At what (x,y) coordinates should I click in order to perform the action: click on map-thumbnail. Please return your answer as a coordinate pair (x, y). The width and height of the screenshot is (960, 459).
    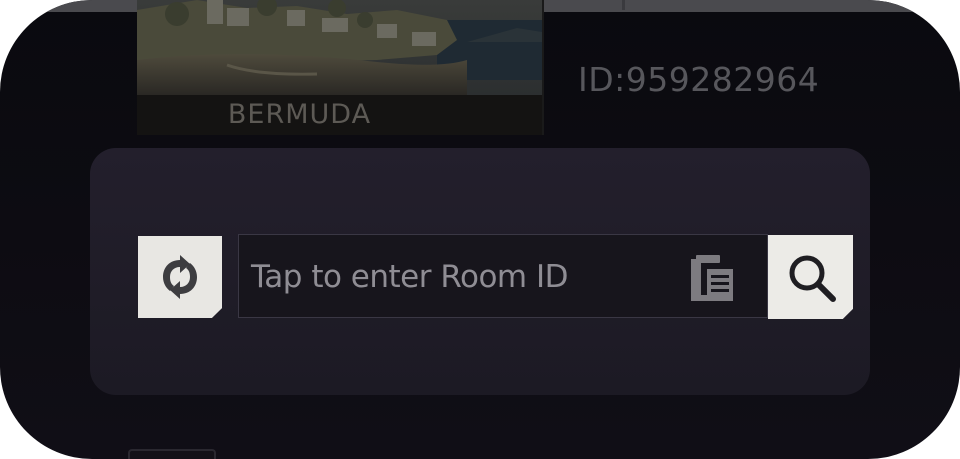
    Looking at the image, I should click on (339, 47).